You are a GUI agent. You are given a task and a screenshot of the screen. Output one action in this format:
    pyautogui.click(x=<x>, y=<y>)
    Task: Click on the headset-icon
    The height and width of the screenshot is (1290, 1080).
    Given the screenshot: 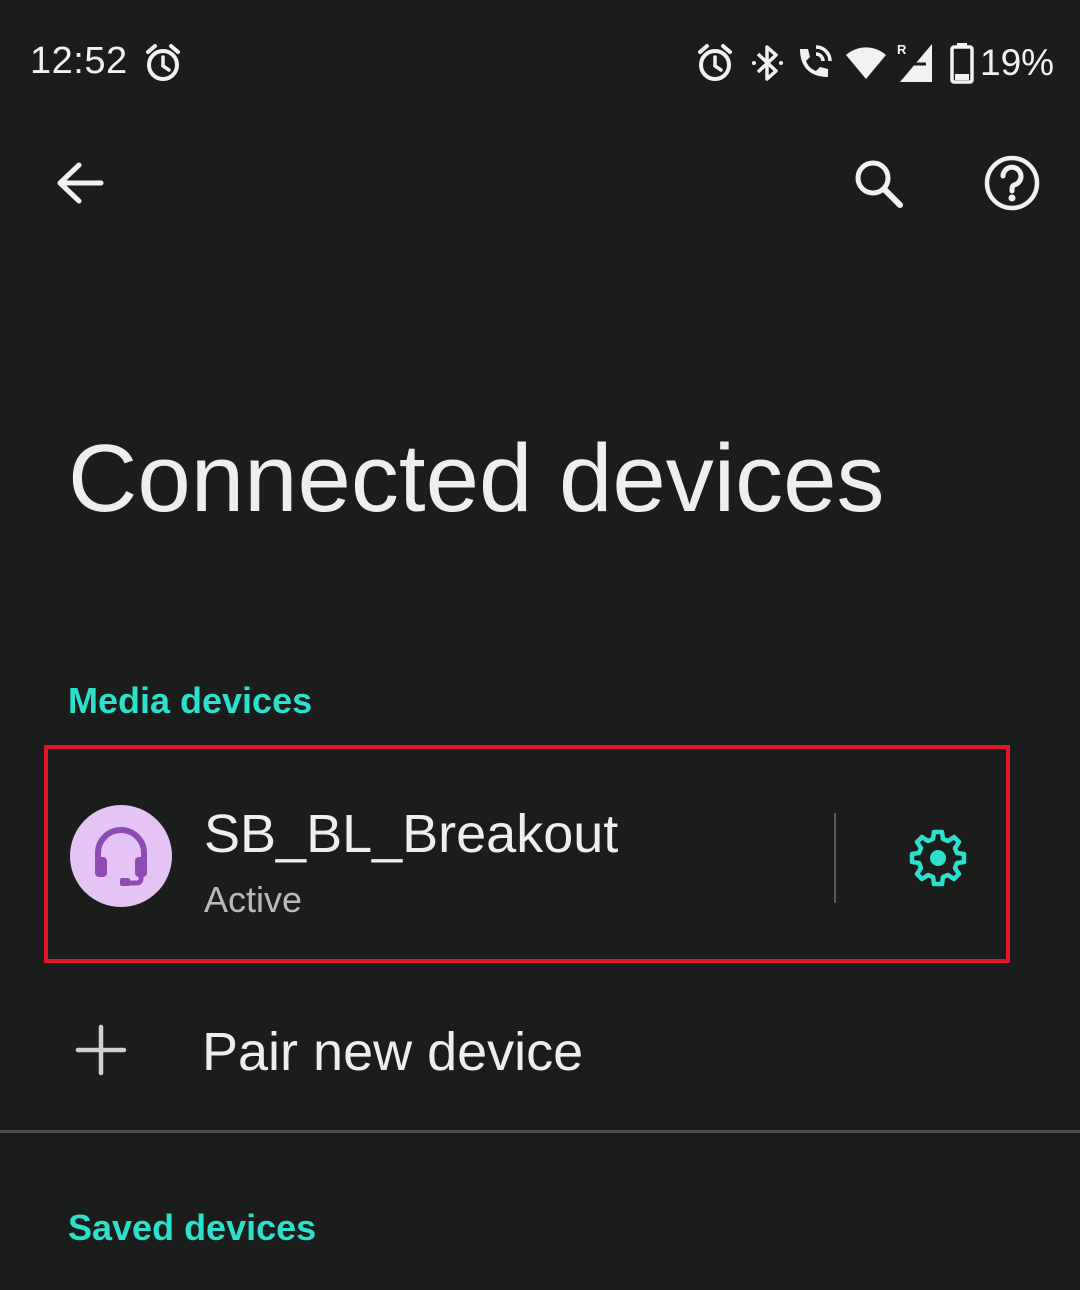 What is the action you would take?
    pyautogui.click(x=121, y=856)
    